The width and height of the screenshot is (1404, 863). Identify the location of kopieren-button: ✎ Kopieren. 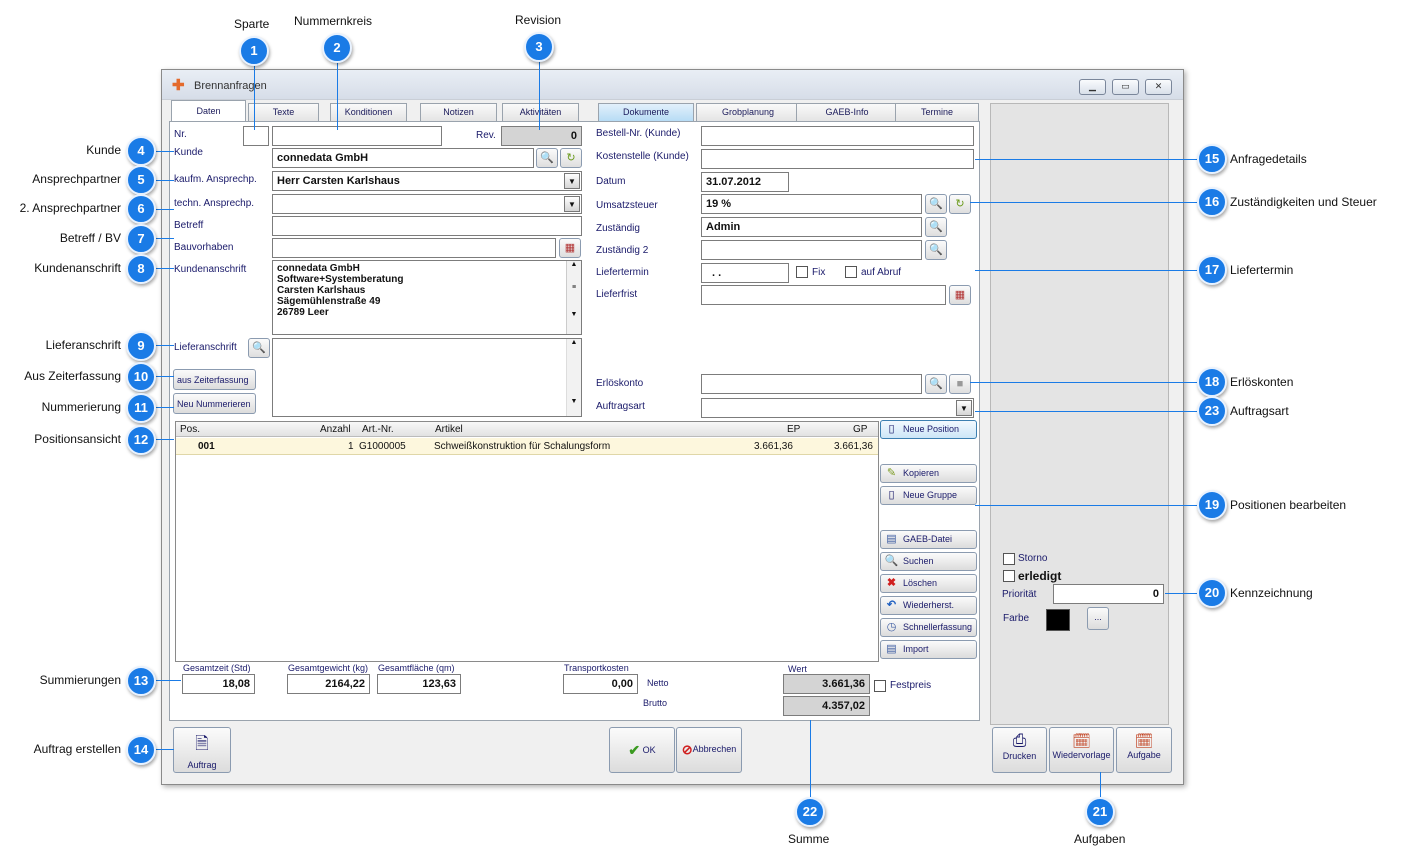
(928, 473).